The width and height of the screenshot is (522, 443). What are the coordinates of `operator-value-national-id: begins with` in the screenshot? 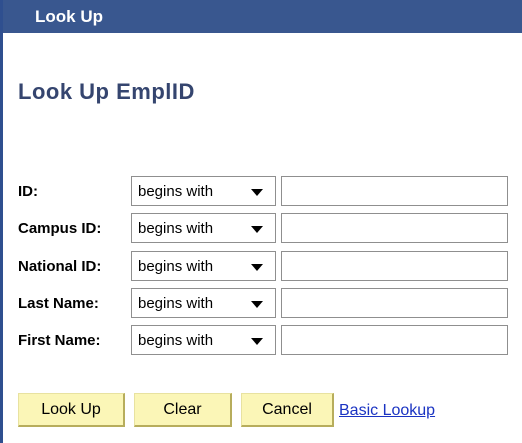 It's located at (176, 266).